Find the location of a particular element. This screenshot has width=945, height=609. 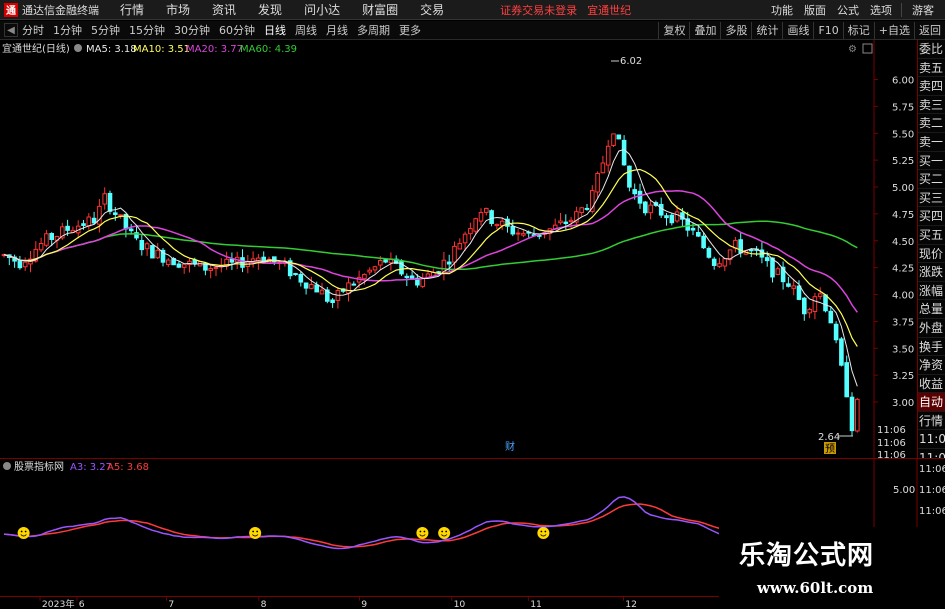

quote-entrust-ratio: 委比 is located at coordinates (931, 49).